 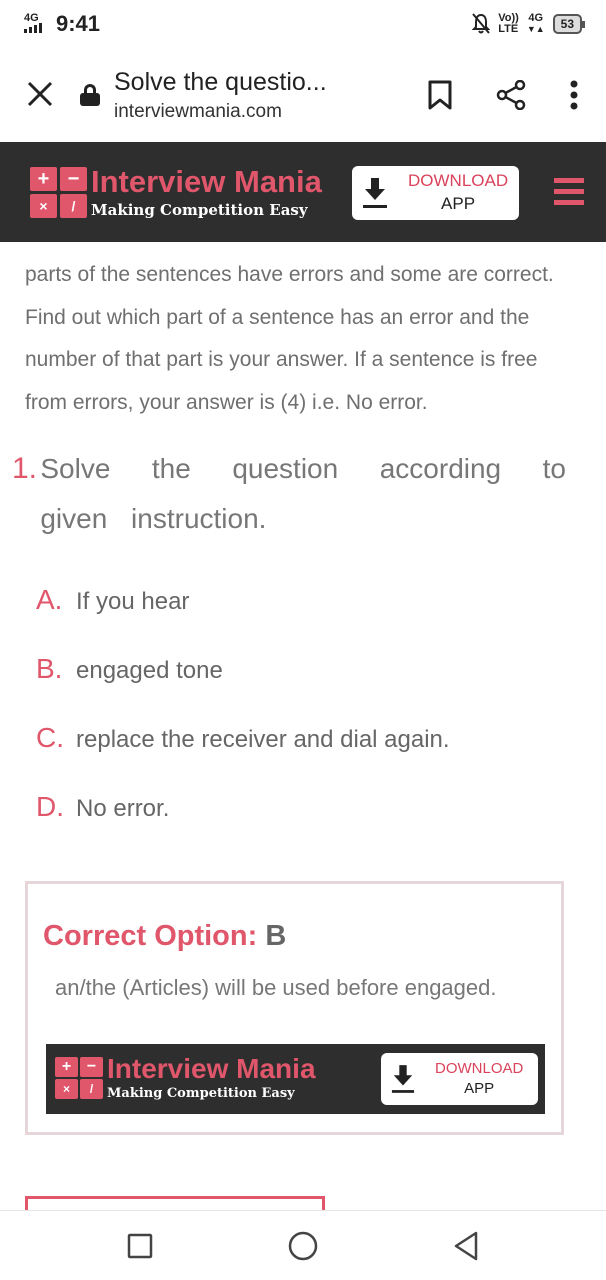 I want to click on correct-option-value: B, so click(x=276, y=936).